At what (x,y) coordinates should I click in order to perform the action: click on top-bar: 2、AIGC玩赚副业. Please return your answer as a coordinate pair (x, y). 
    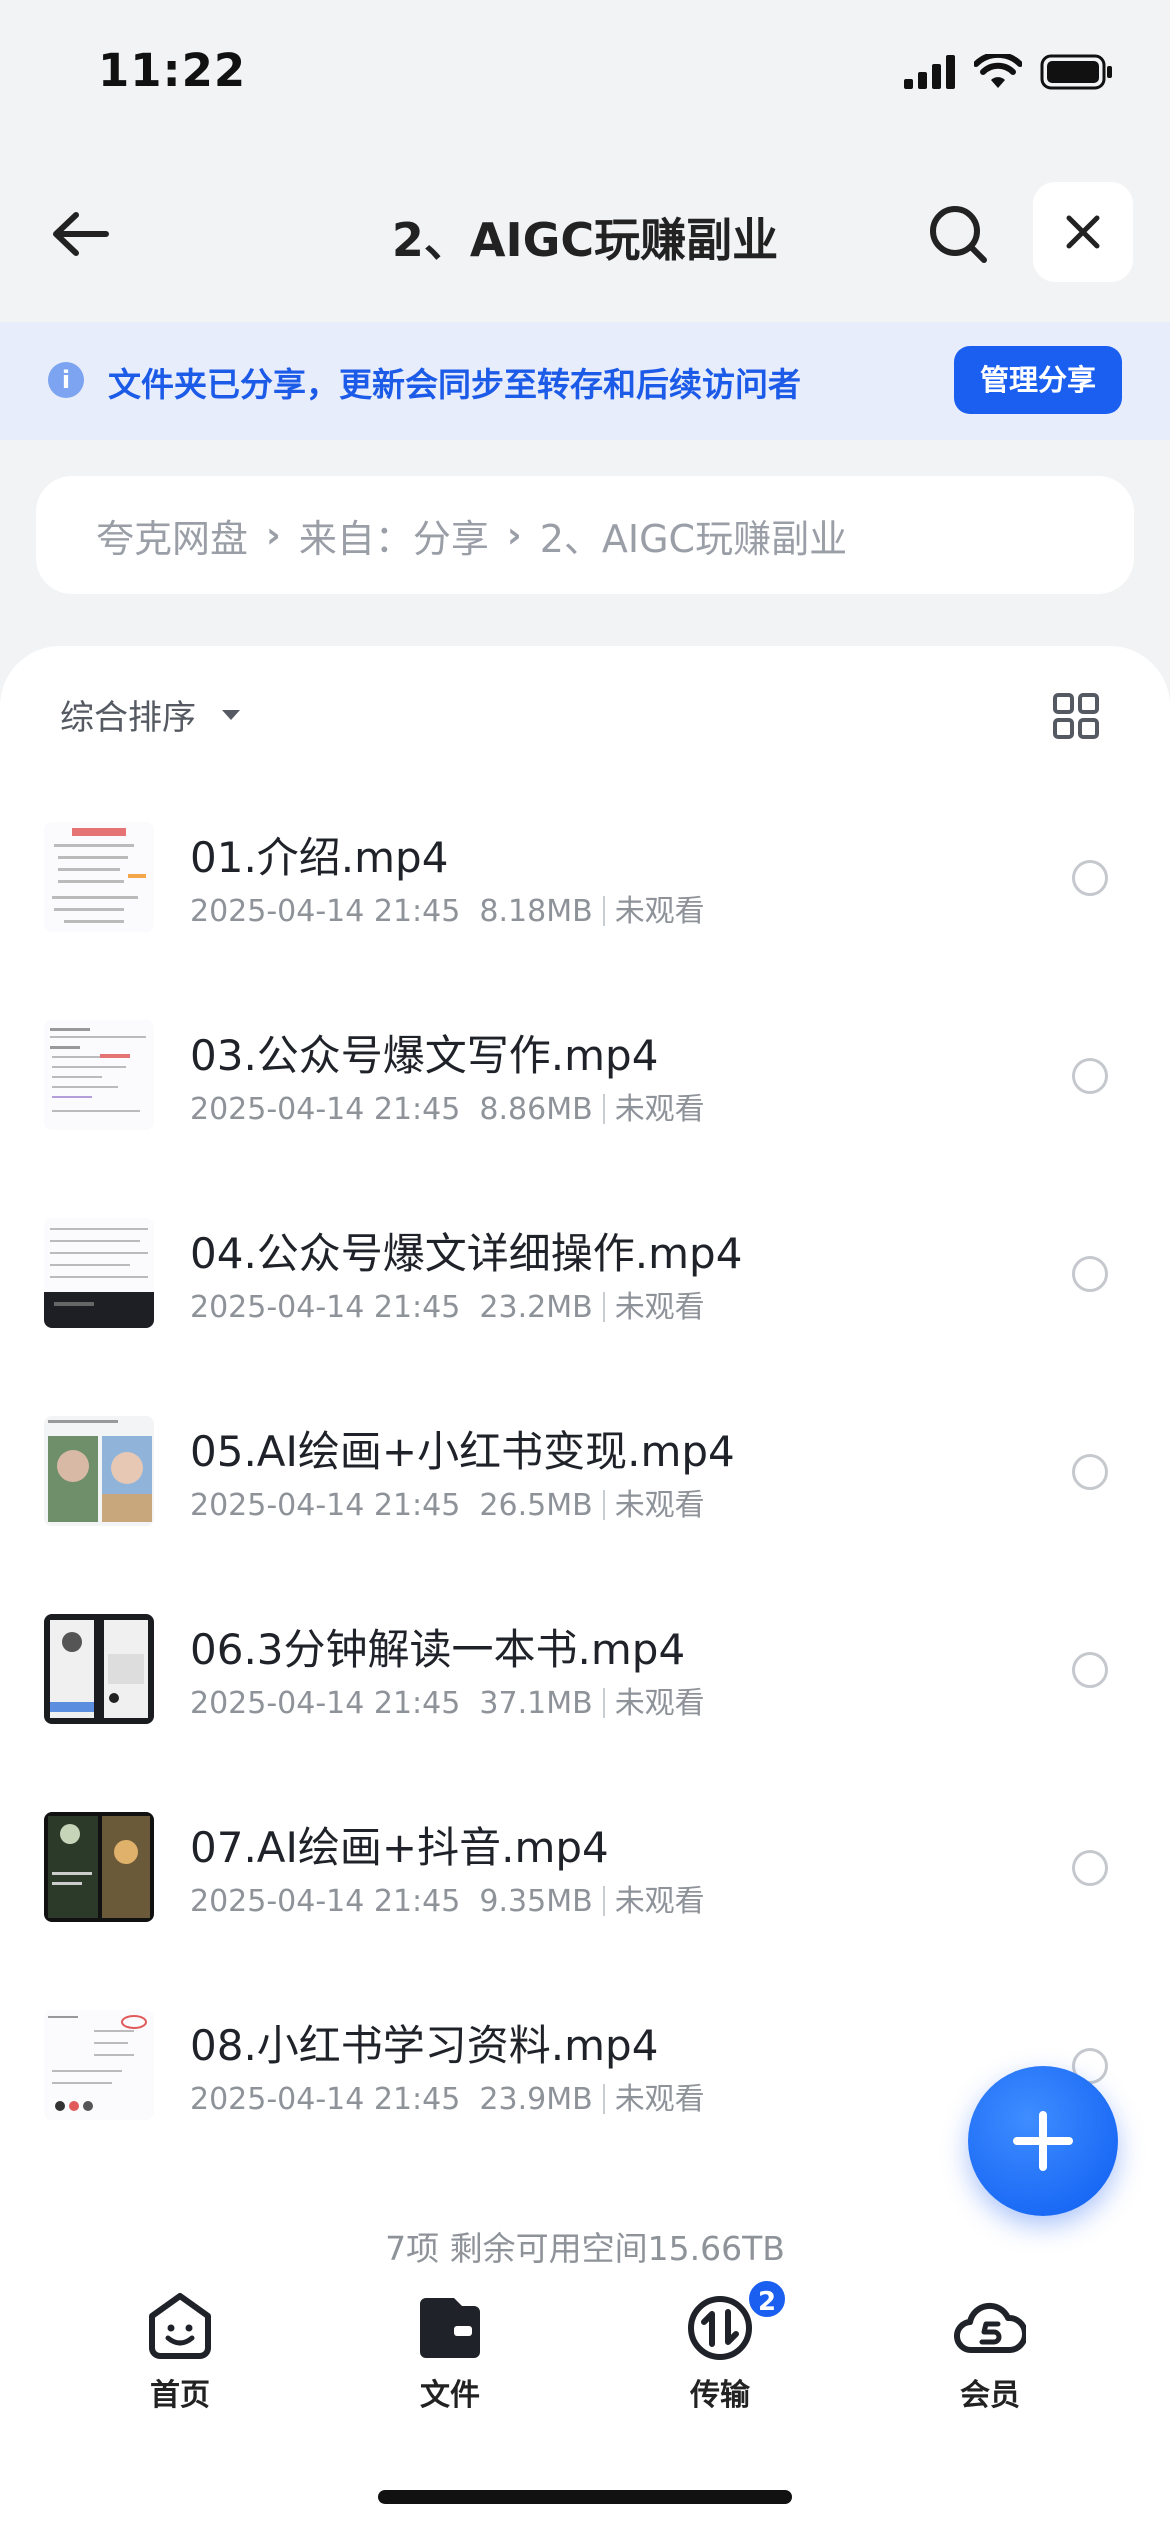
    Looking at the image, I should click on (585, 233).